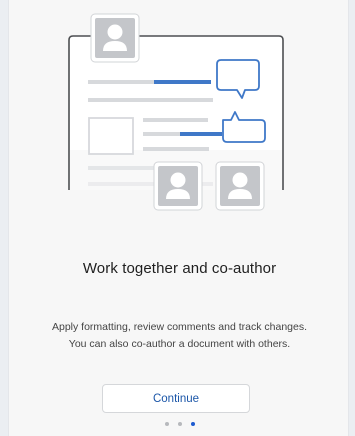 The image size is (355, 436). What do you see at coordinates (192, 424) in the screenshot?
I see `page-dot-3-active` at bounding box center [192, 424].